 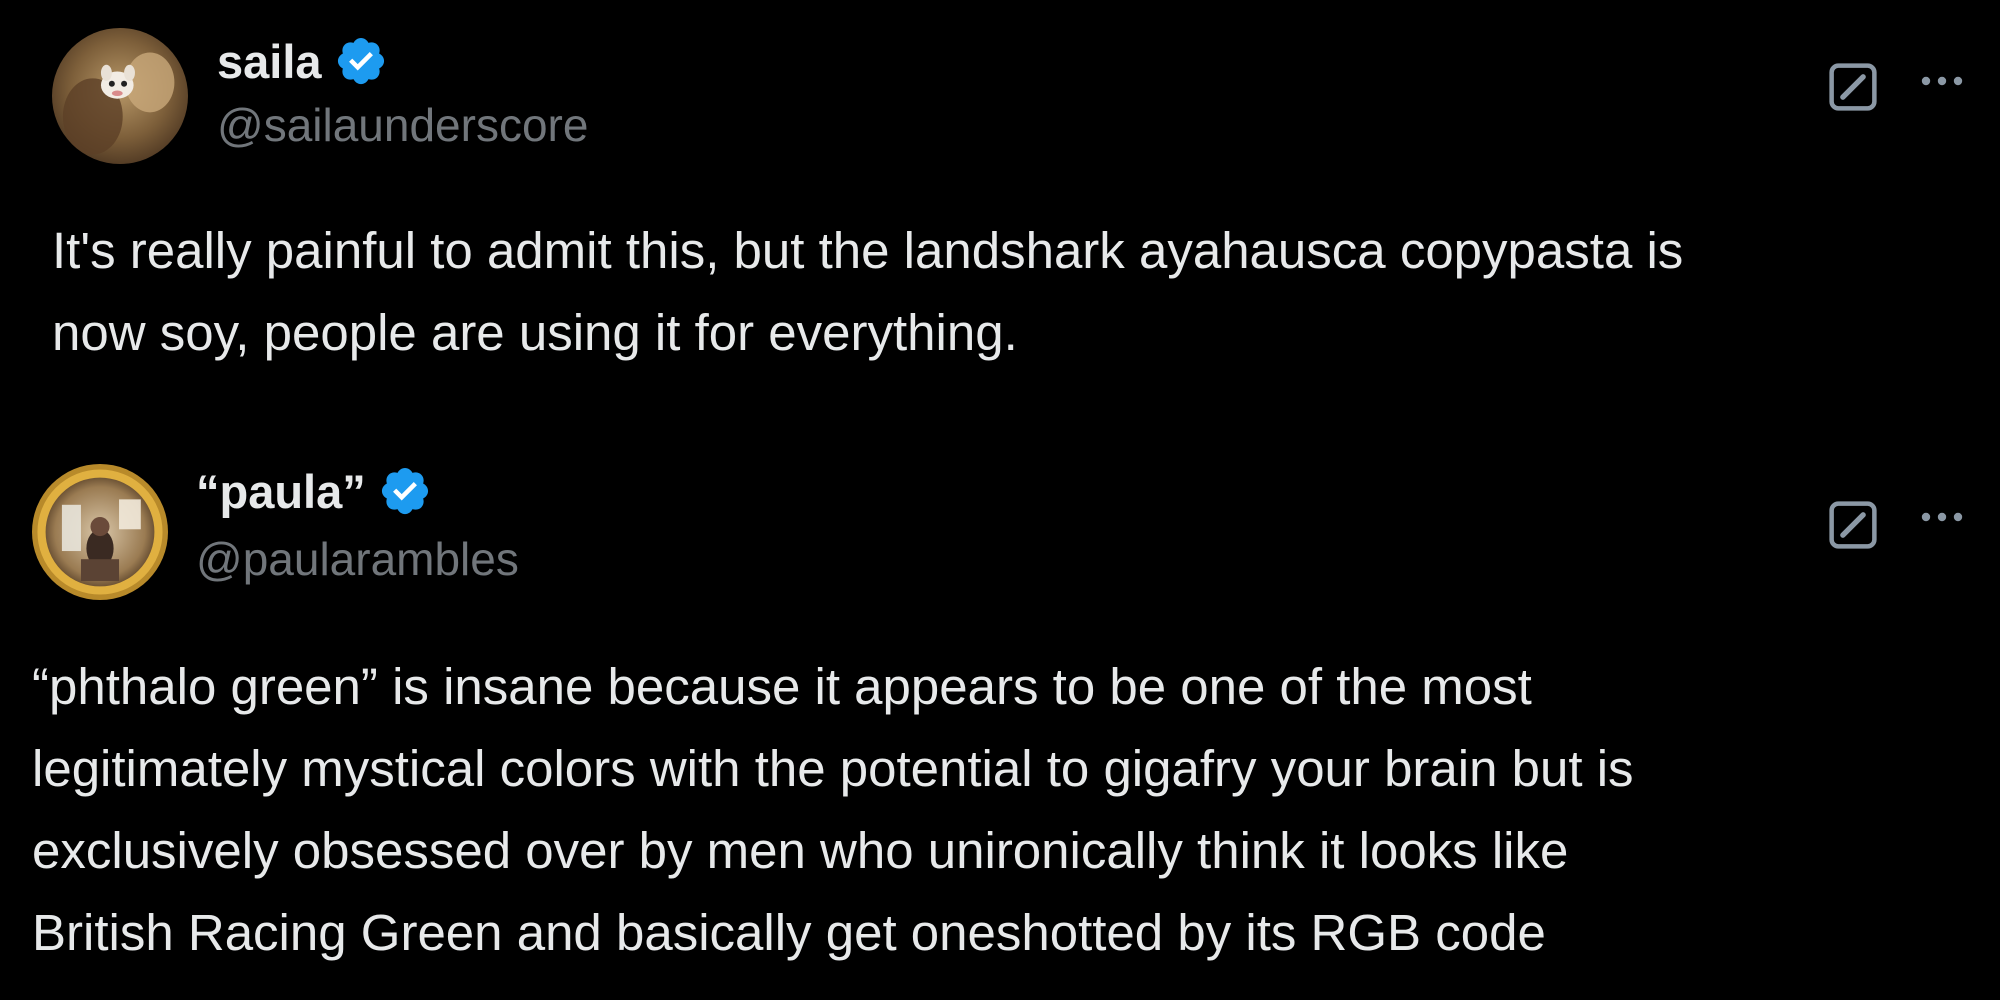 I want to click on handle: @sailaunderscore, so click(x=402, y=125).